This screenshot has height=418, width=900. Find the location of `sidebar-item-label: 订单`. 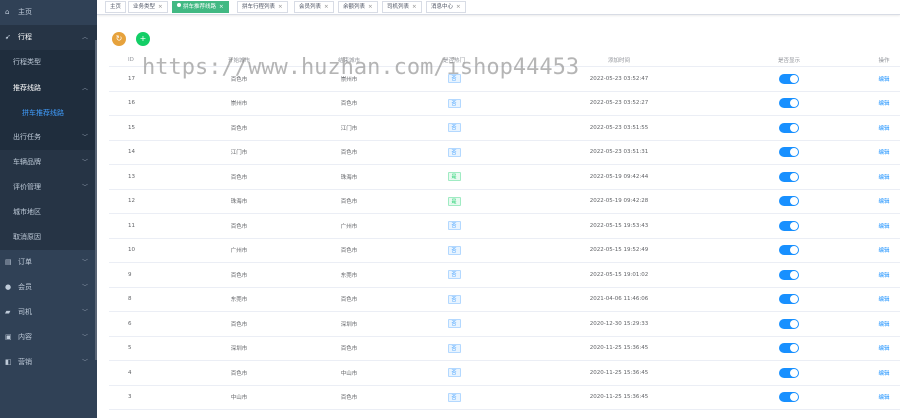

sidebar-item-label: 订单 is located at coordinates (25, 262).